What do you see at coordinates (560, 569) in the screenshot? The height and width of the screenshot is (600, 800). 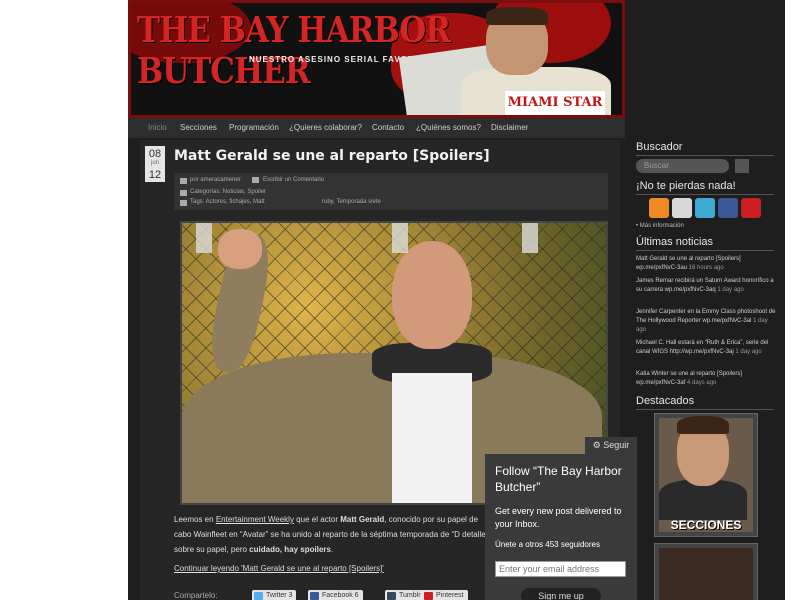 I see `email-field` at bounding box center [560, 569].